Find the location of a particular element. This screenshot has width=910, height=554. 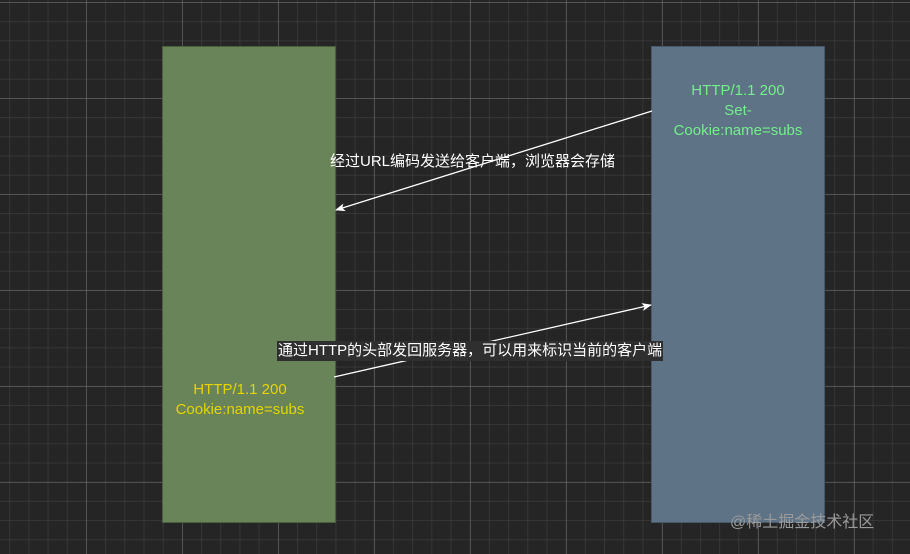

client-request-text: HTTP/1.1 200 Cookie:name=subs is located at coordinates (240, 400).